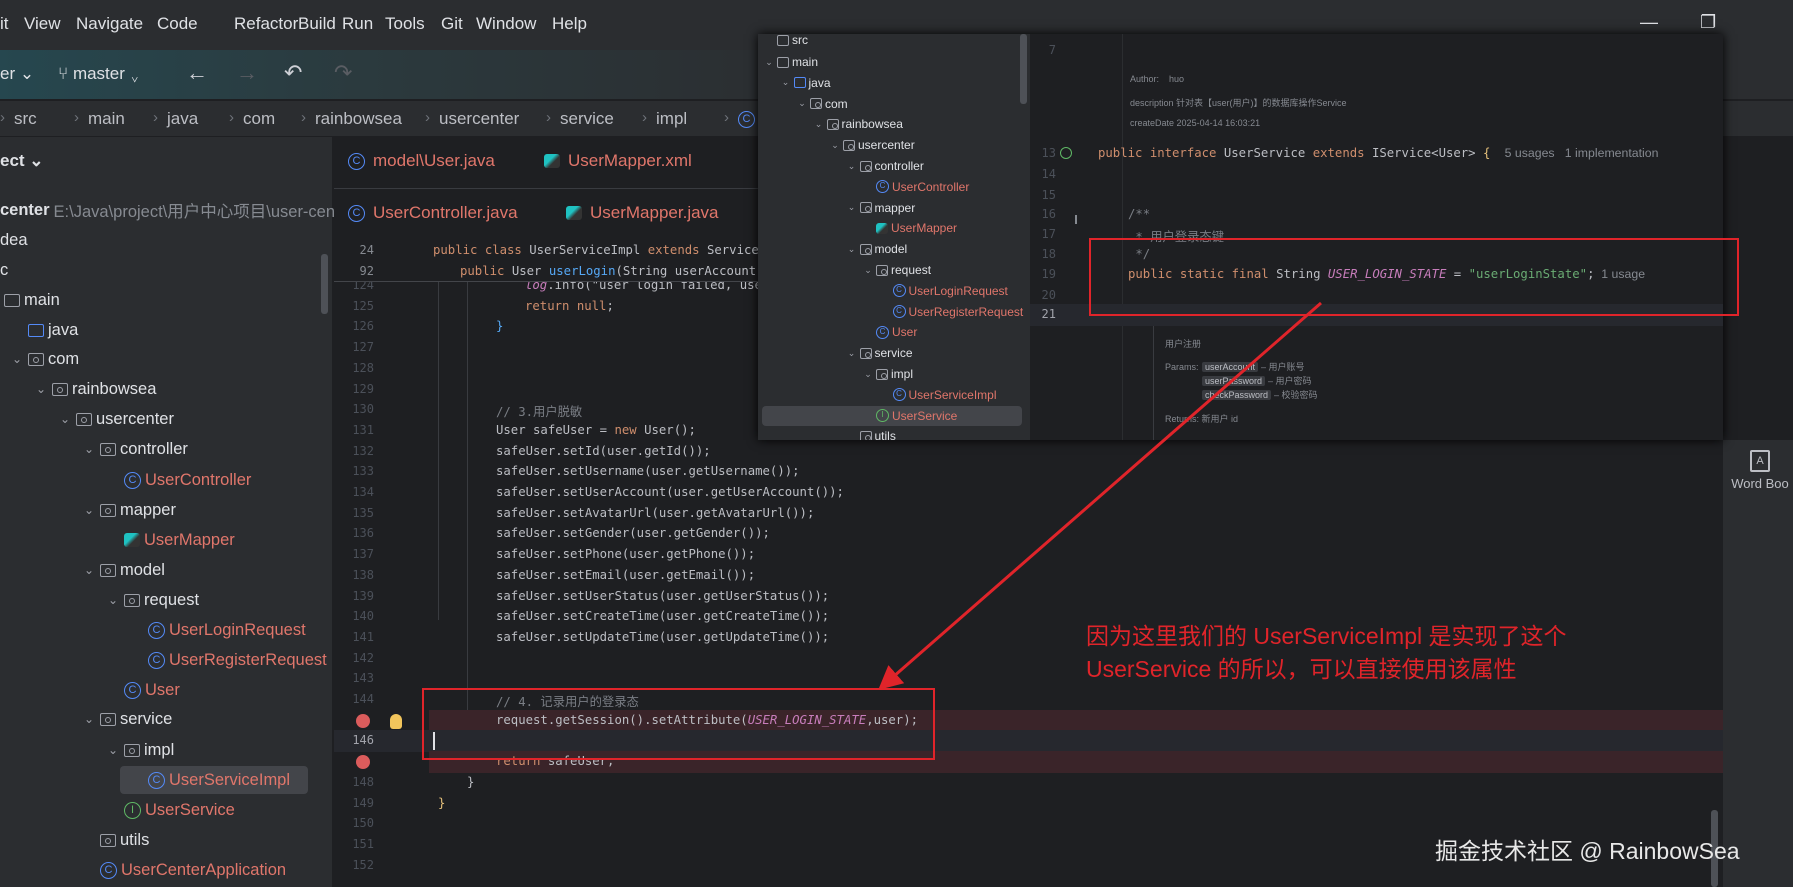 This screenshot has height=887, width=1793. I want to click on annotation-arrow, so click(1100, 495).